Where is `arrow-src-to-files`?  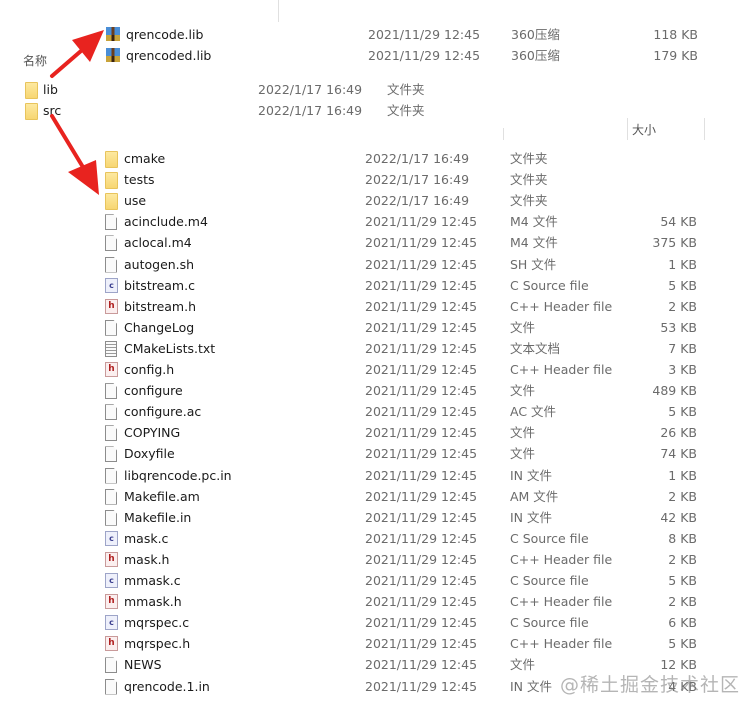 arrow-src-to-files is located at coordinates (74, 154).